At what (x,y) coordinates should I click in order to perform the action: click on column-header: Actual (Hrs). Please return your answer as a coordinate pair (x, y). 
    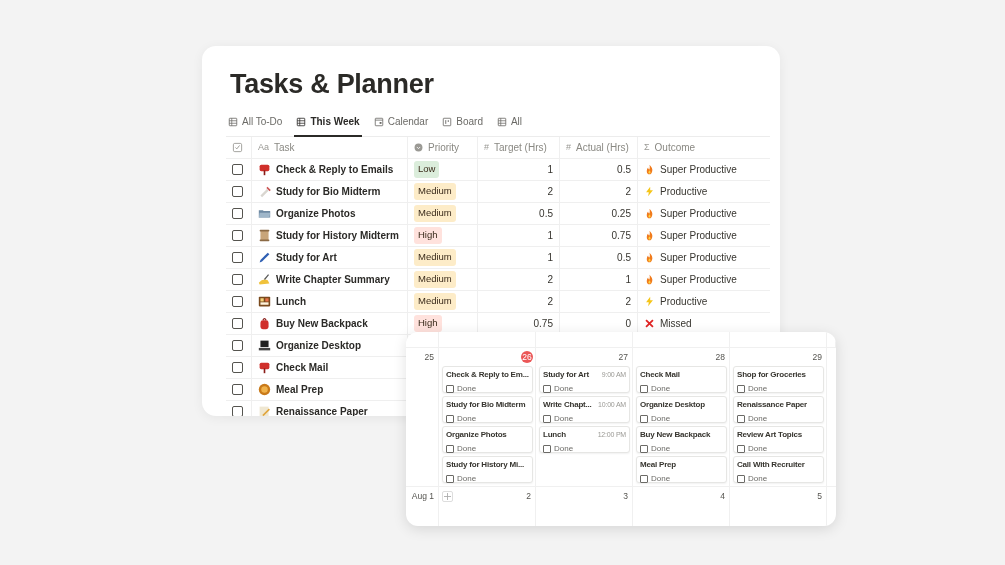
    Looking at the image, I should click on (602, 148).